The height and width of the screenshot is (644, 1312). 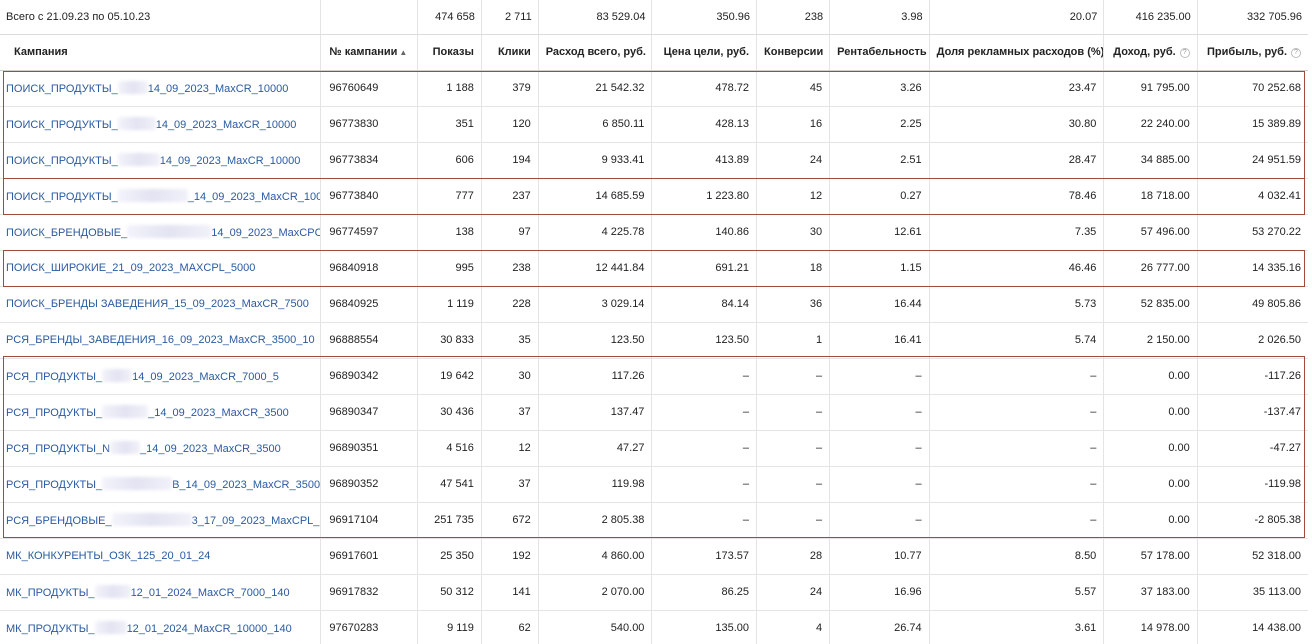 I want to click on campaign-name-suffix: _14_09_2023_MaxCR_10000, so click(x=254, y=197).